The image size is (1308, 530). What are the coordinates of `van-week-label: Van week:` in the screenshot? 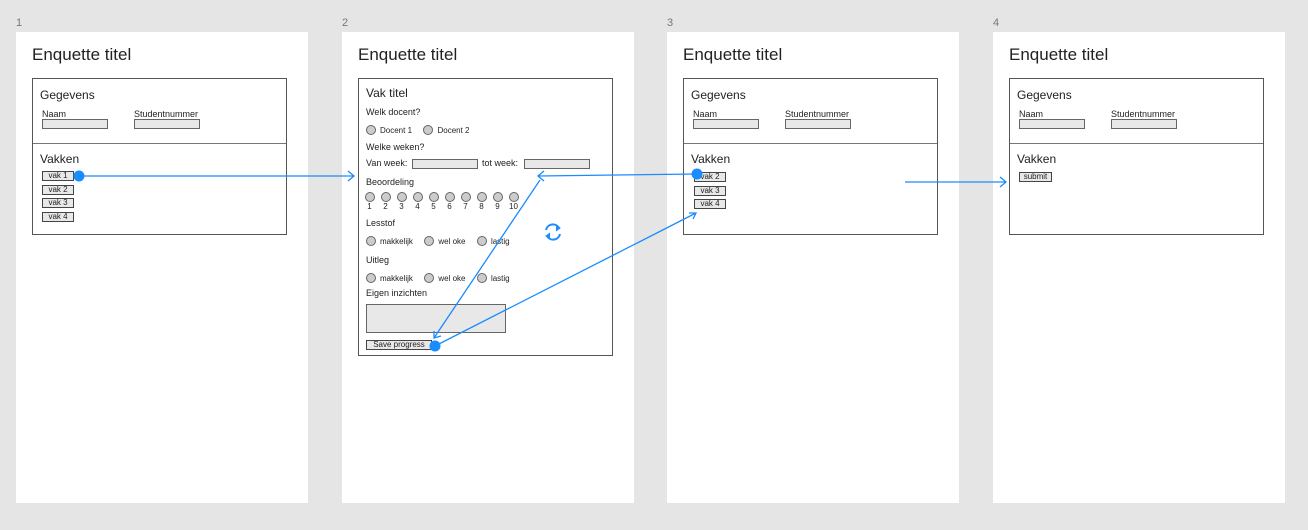 It's located at (387, 163).